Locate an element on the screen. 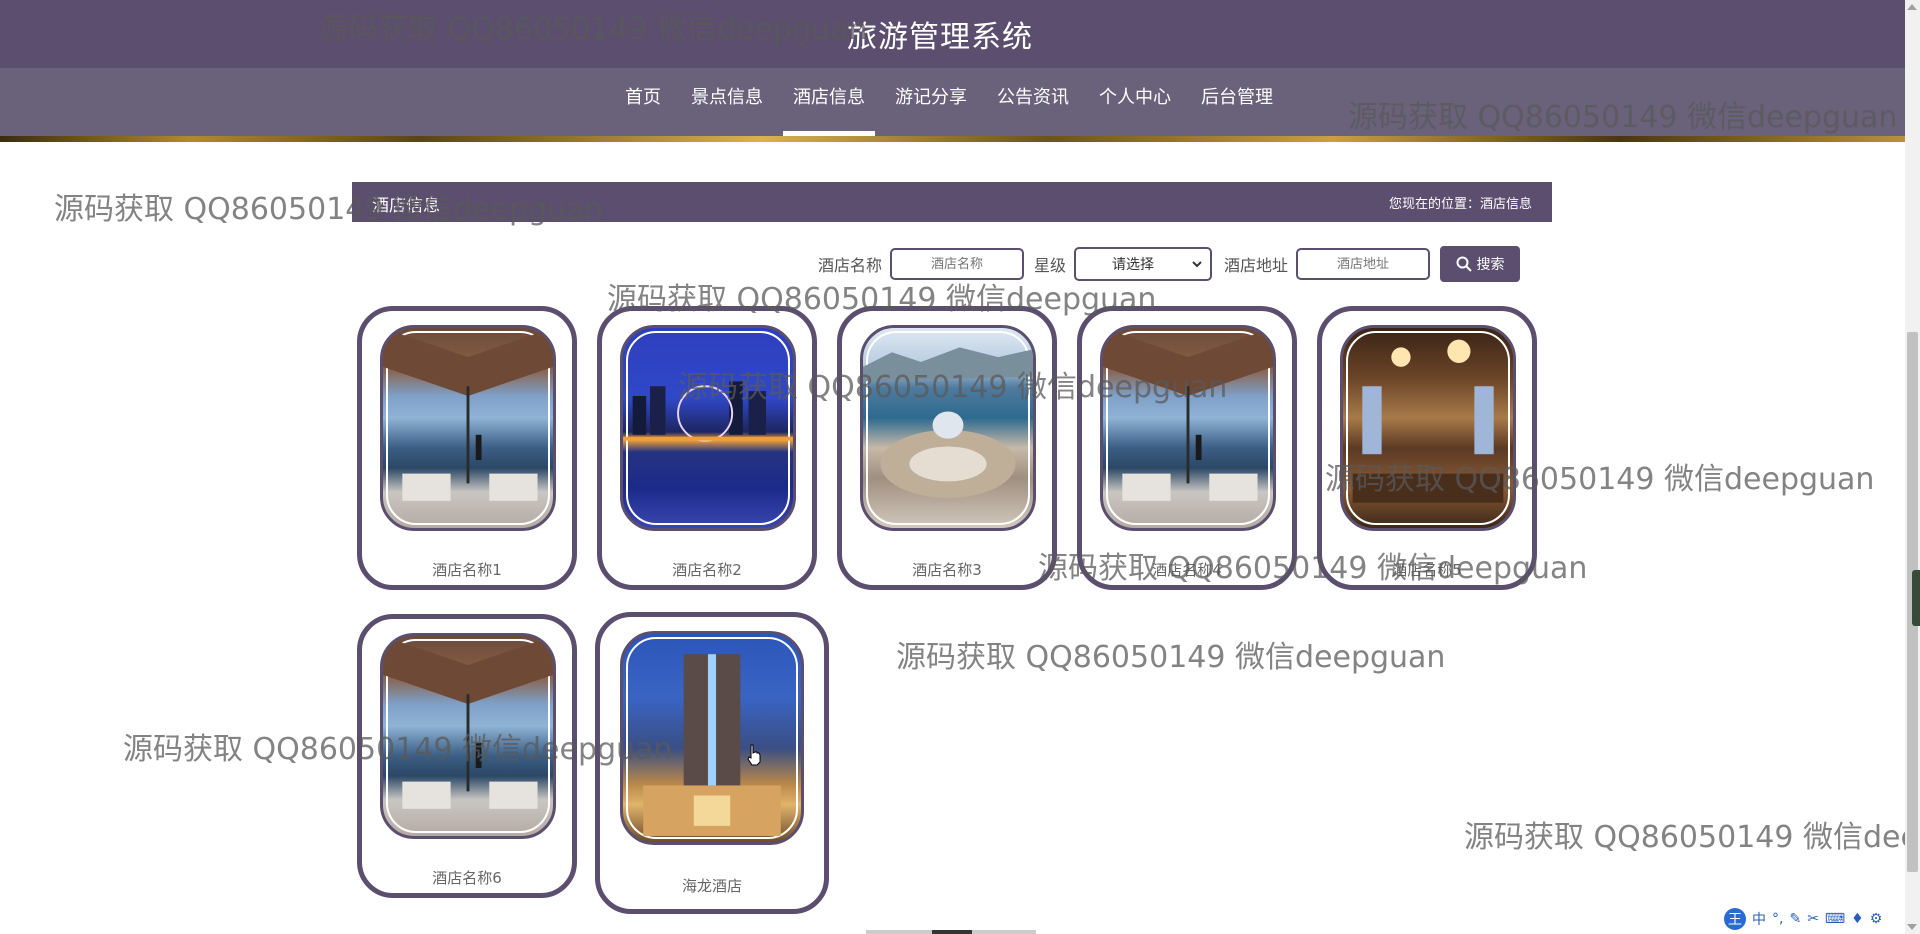 The height and width of the screenshot is (934, 1920). main-nav: 首页 景点信息 酒店信息 游记分享 公告资讯 个人中心 后台管理 is located at coordinates (952, 102).